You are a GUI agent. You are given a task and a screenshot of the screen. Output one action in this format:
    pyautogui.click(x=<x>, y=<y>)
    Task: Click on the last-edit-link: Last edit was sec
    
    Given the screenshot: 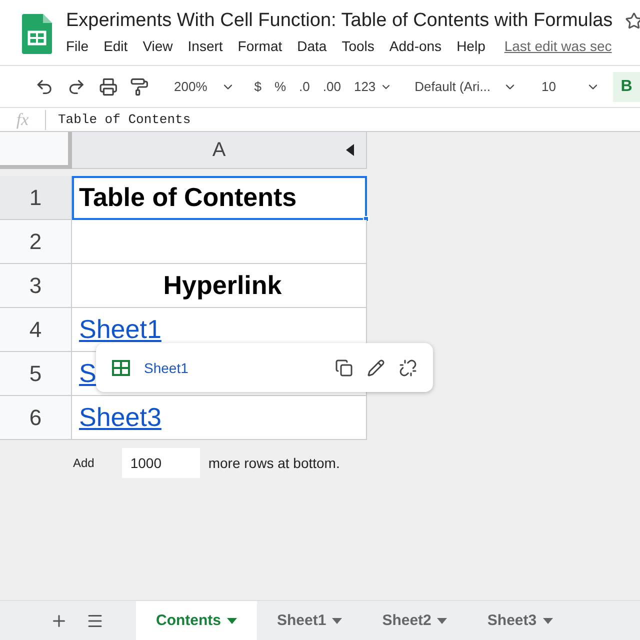 What is the action you would take?
    pyautogui.click(x=558, y=46)
    